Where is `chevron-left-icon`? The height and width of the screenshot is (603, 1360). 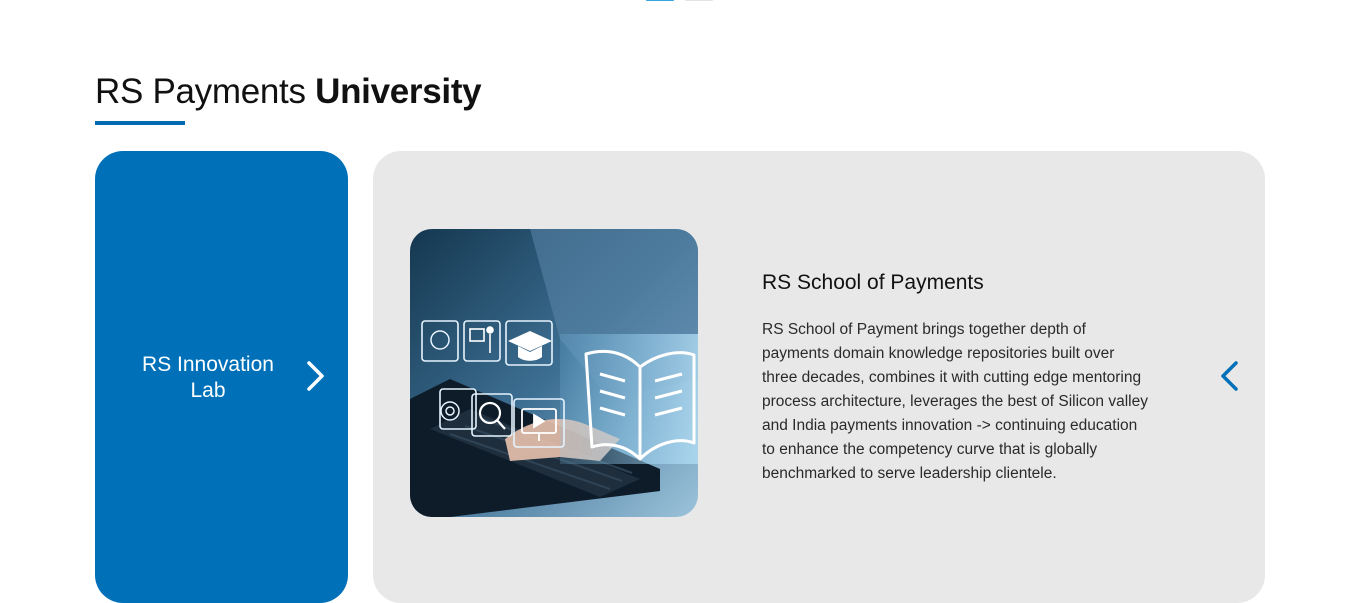 chevron-left-icon is located at coordinates (1230, 376).